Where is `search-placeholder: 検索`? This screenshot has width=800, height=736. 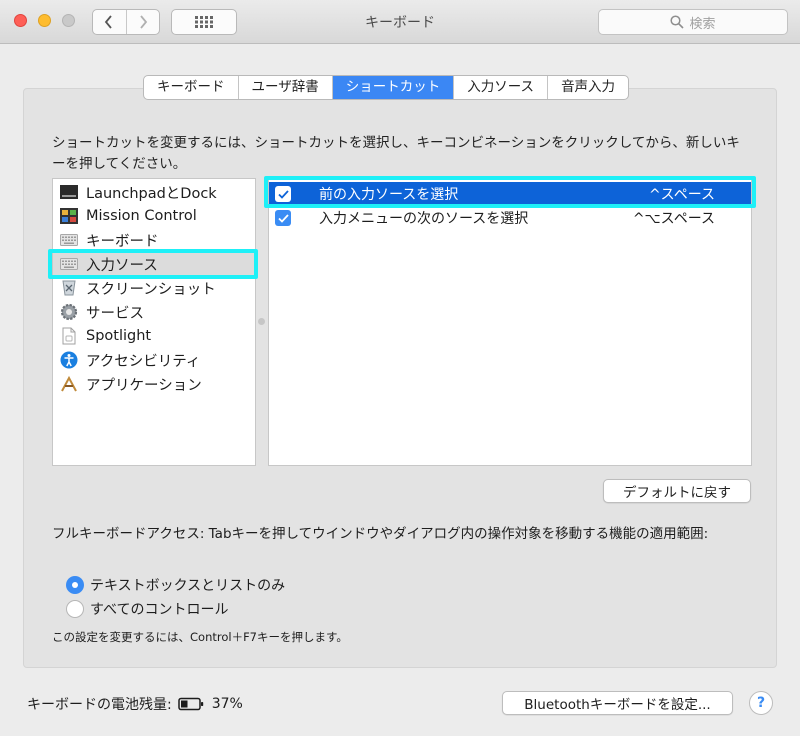
search-placeholder: 検索 is located at coordinates (702, 24).